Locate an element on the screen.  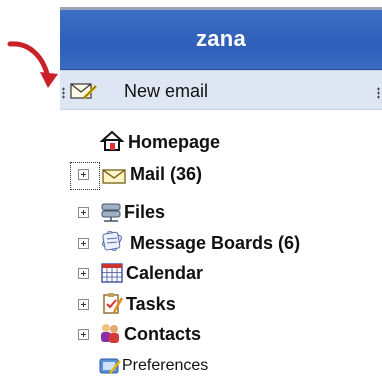
toolbar-grip-left is located at coordinates (63, 93).